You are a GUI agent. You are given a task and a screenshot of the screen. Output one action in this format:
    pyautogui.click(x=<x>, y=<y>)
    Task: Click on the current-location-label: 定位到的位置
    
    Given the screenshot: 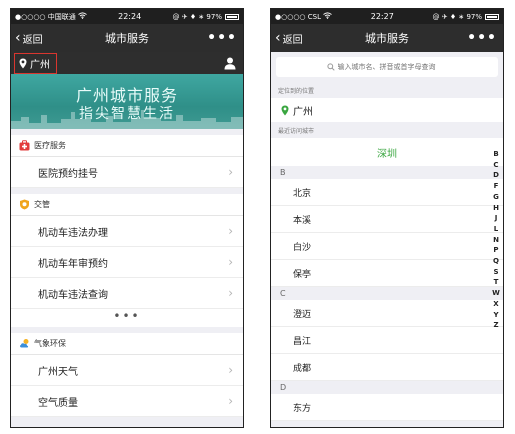 What is the action you would take?
    pyautogui.click(x=296, y=91)
    